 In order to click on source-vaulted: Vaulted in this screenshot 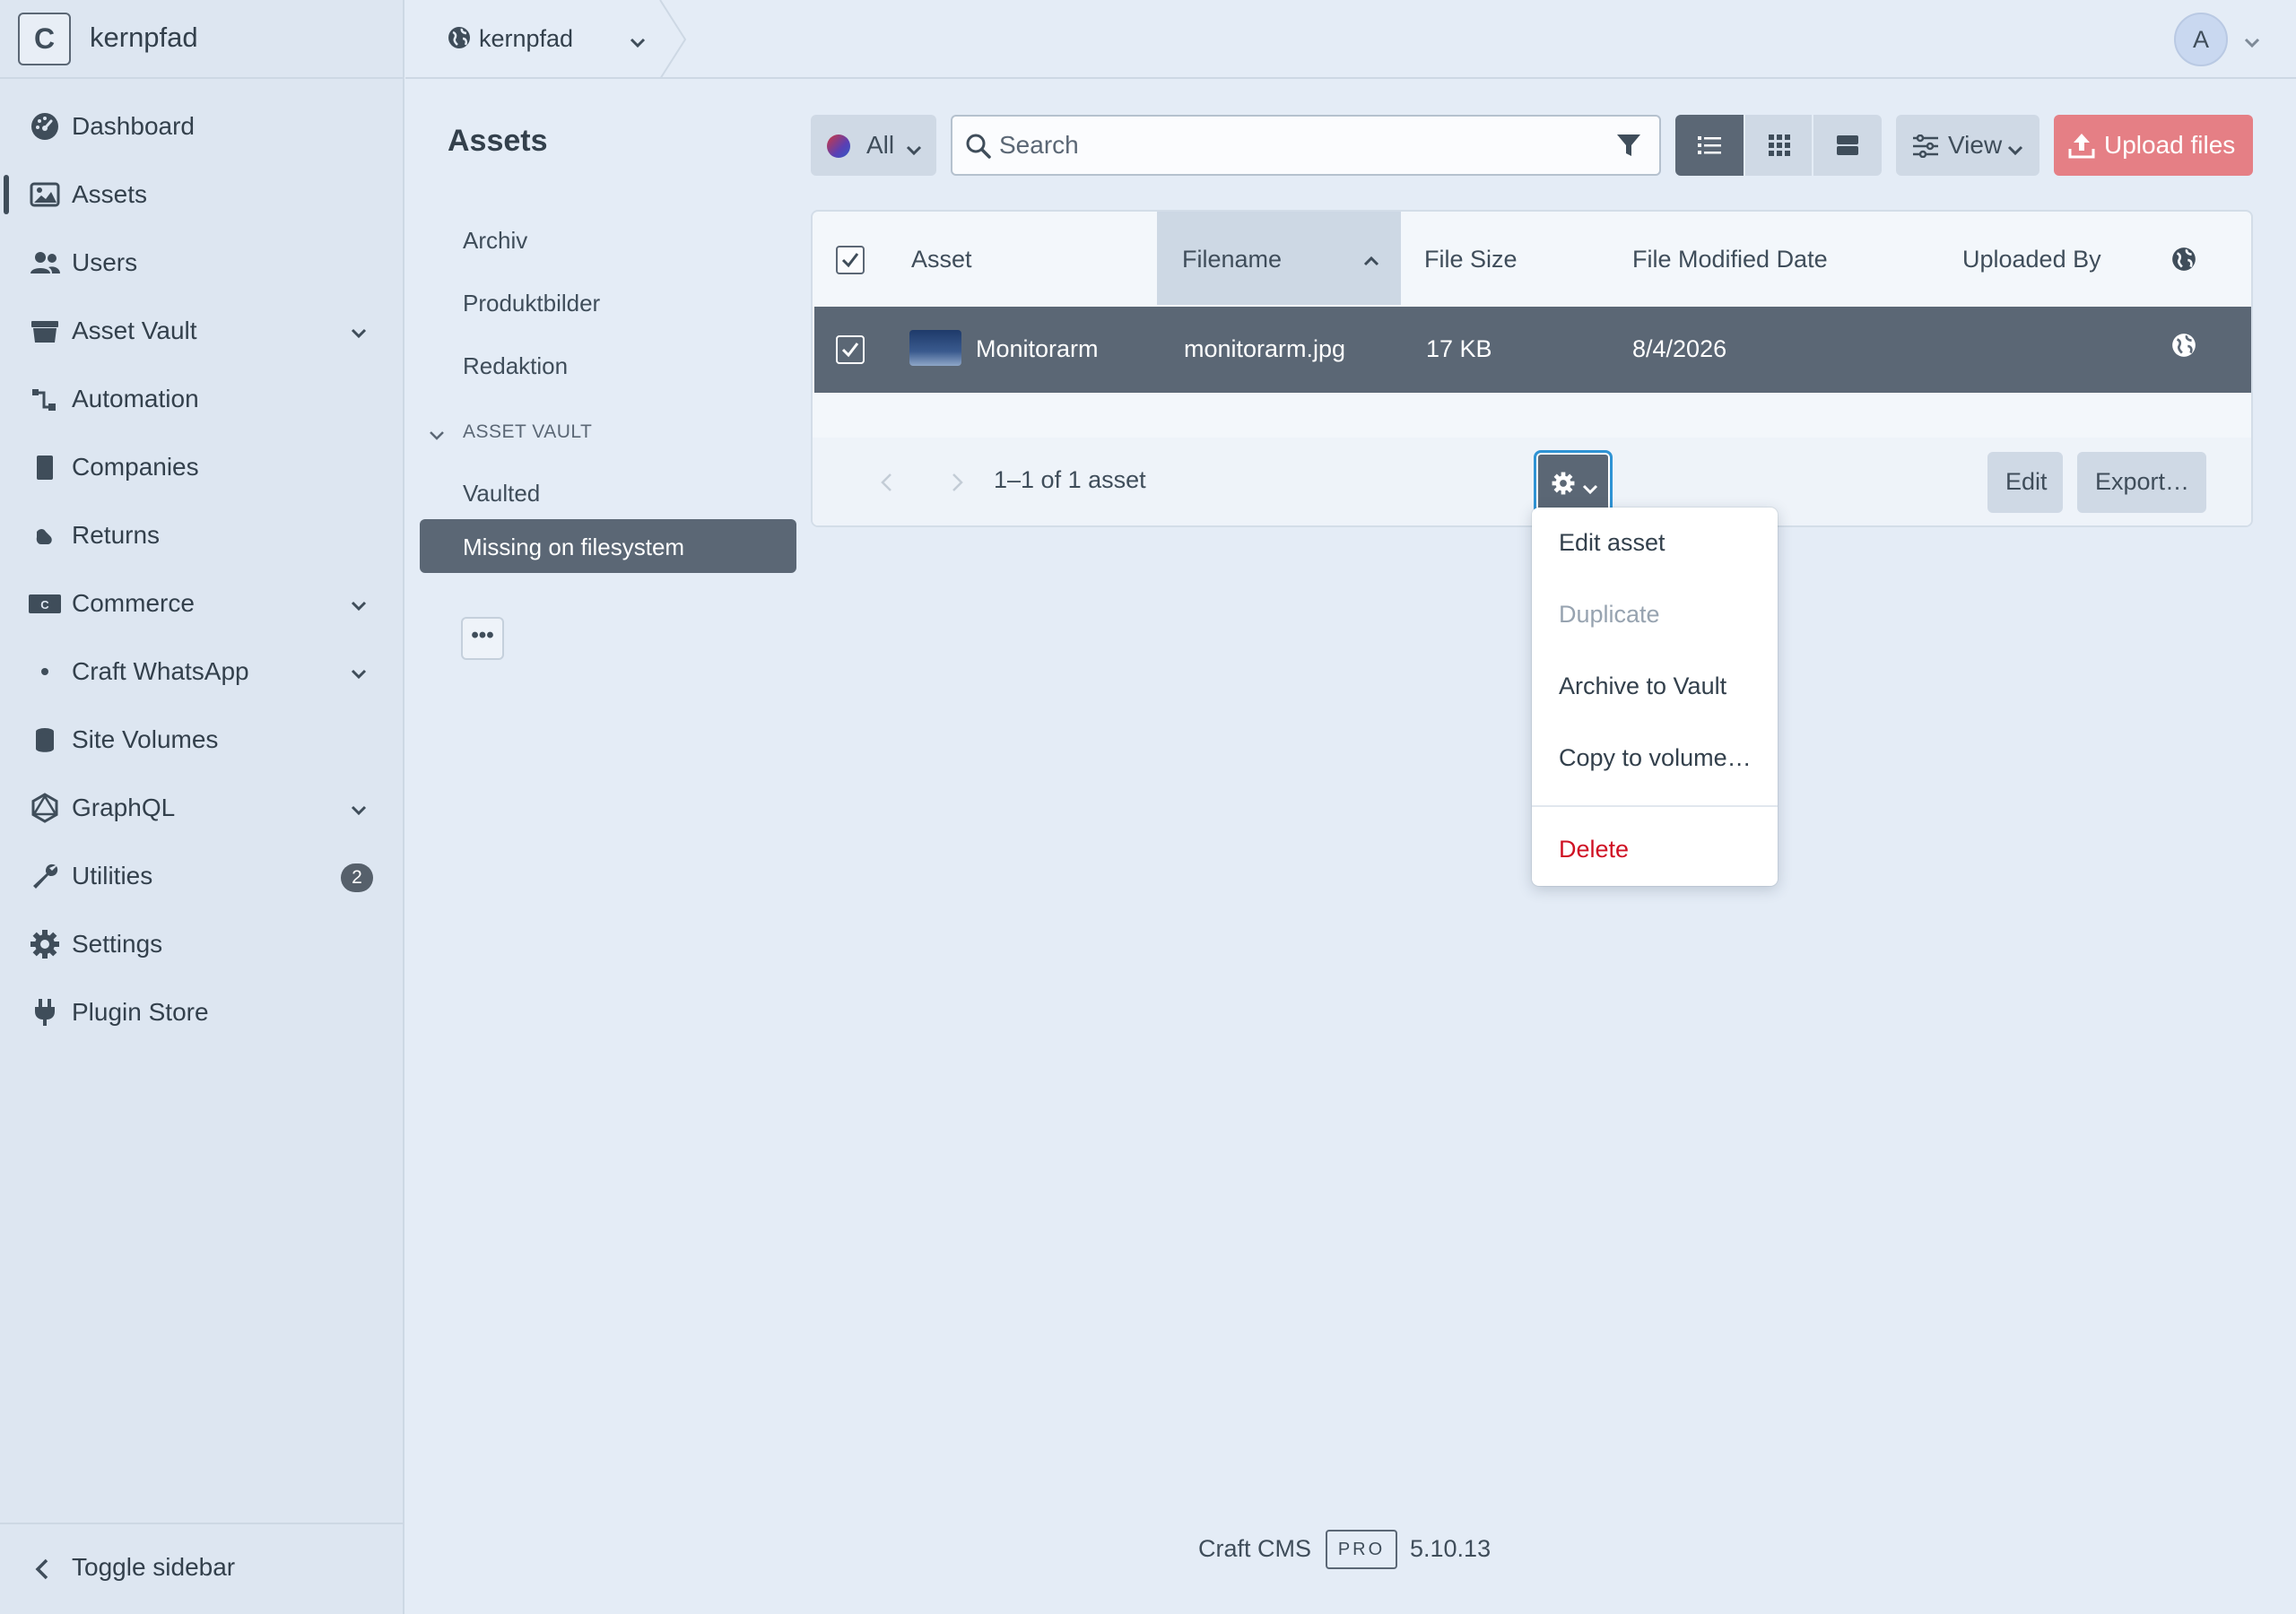, I will do `click(608, 492)`.